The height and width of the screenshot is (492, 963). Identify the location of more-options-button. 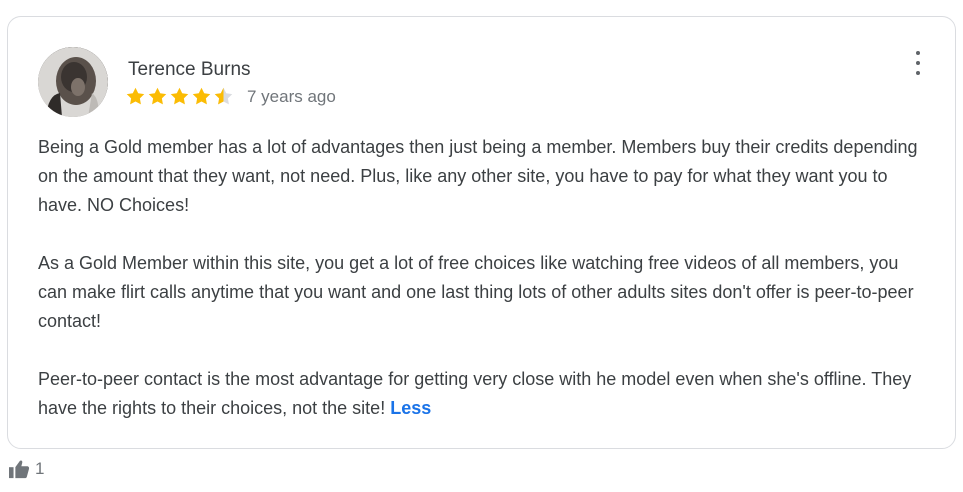
(918, 63).